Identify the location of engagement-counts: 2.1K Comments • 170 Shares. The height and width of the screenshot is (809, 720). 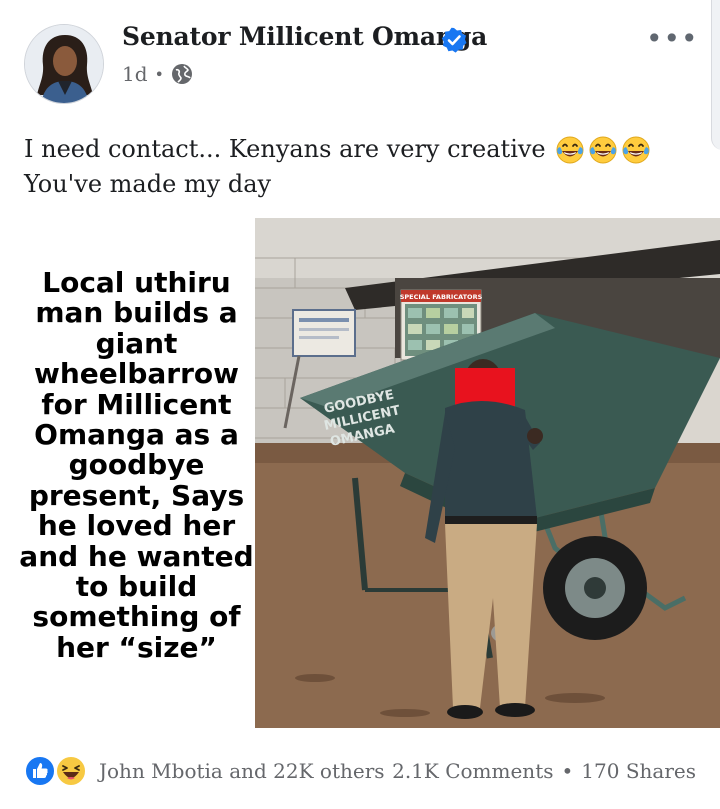
(544, 771).